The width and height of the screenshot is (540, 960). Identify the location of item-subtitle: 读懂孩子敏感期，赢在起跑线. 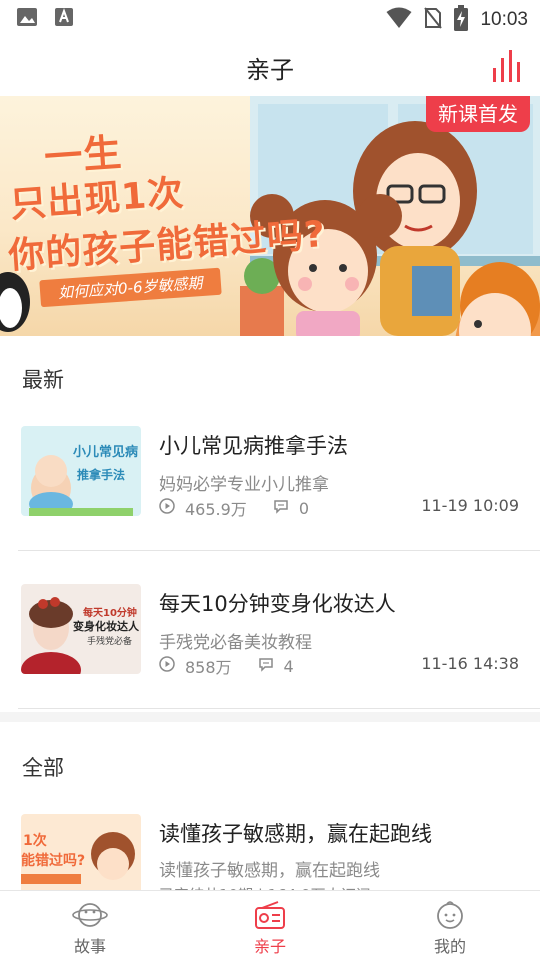
(269, 871).